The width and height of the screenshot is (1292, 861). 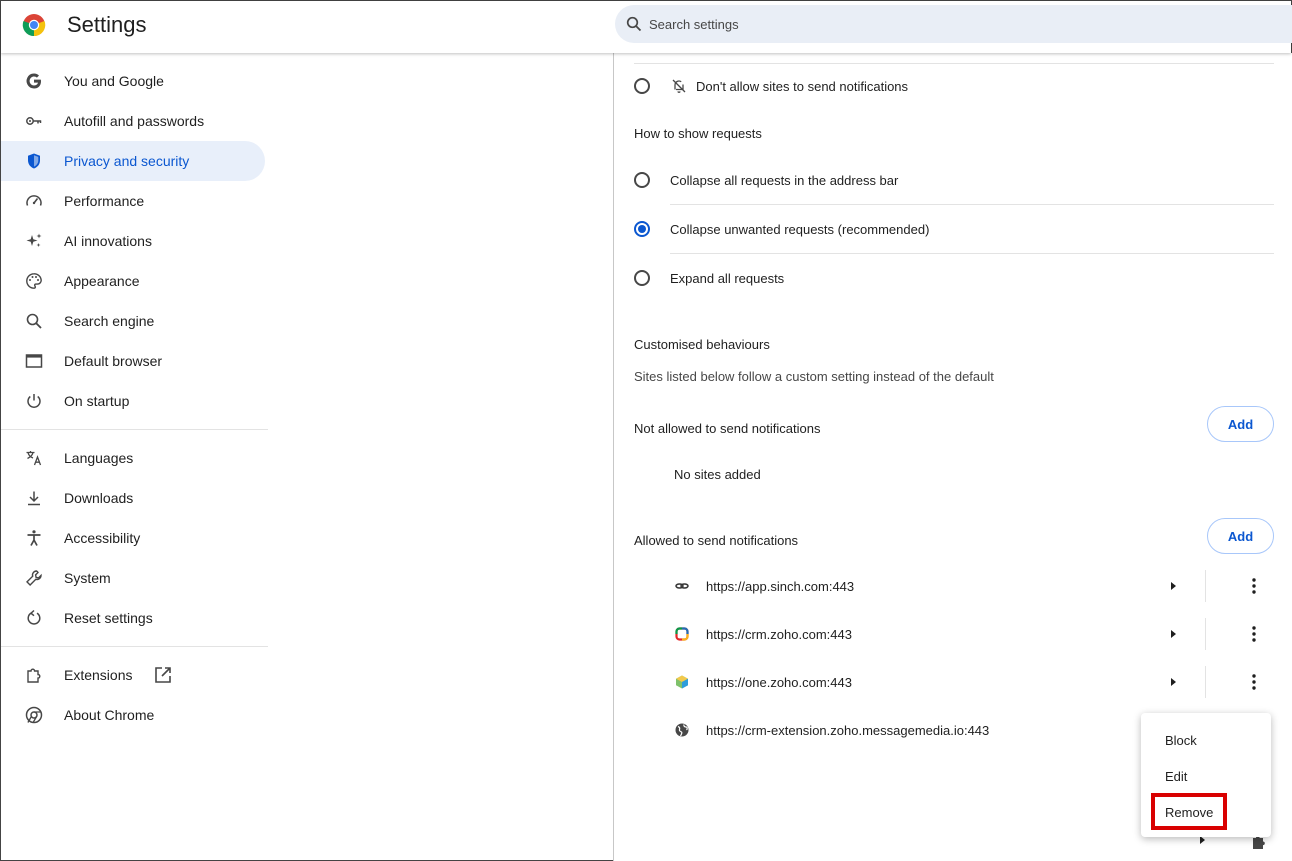 What do you see at coordinates (1206, 740) in the screenshot?
I see `menu-item-block: Block` at bounding box center [1206, 740].